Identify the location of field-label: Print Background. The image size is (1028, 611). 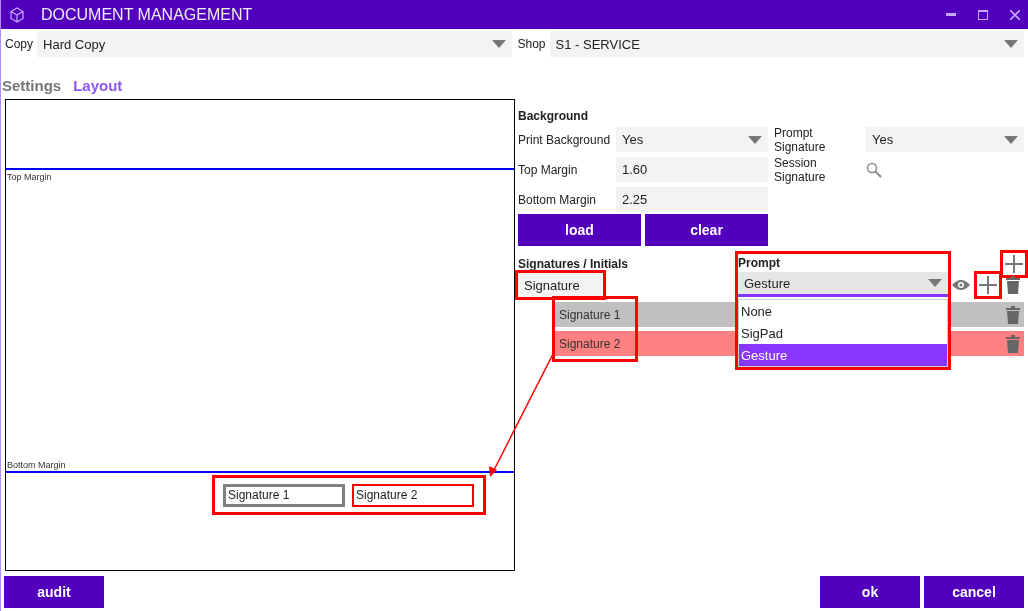
(565, 140).